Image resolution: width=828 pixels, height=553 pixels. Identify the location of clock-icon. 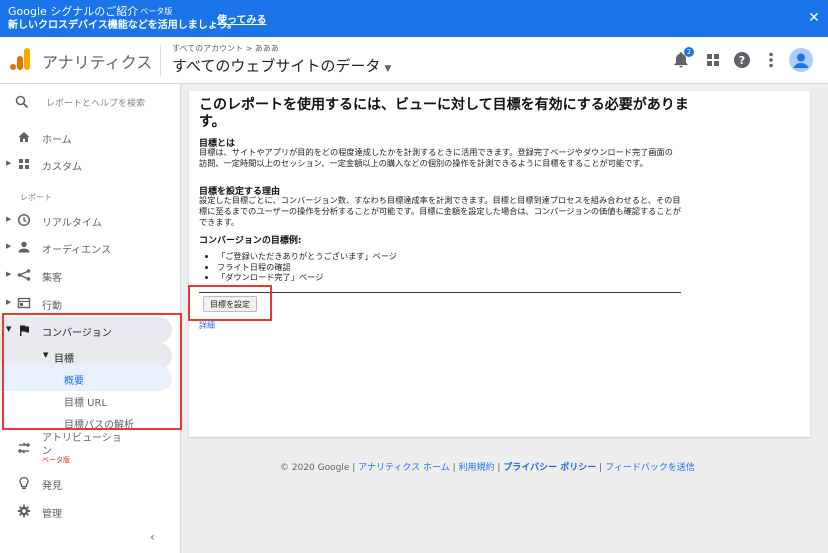
(24, 220).